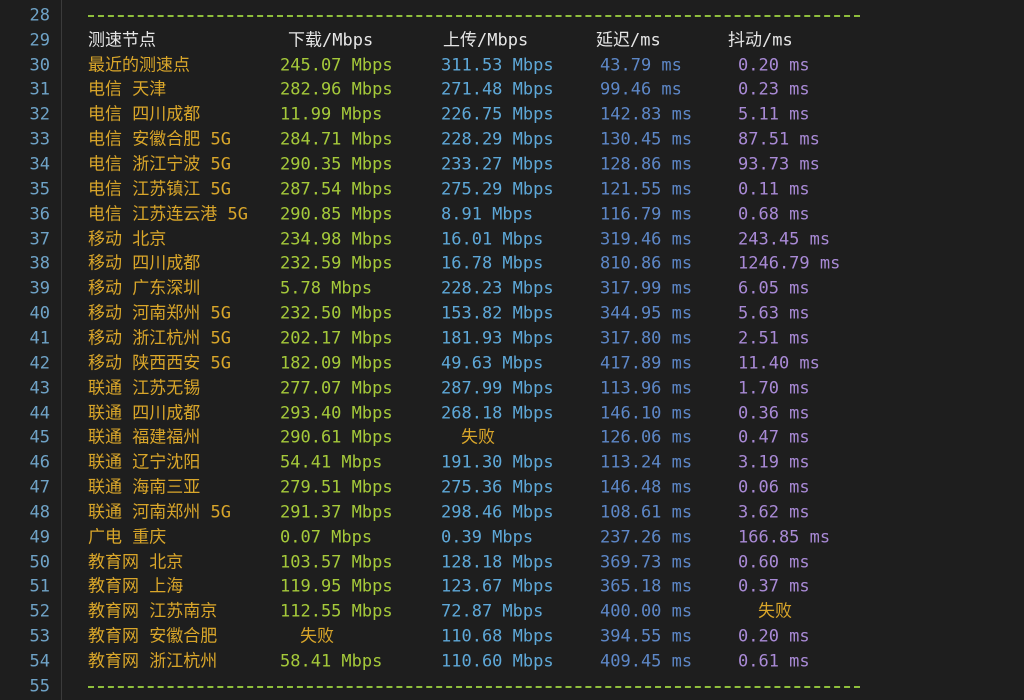 The image size is (1024, 700). Describe the element at coordinates (646, 338) in the screenshot. I see `row-latency: 317.80 ms` at that location.